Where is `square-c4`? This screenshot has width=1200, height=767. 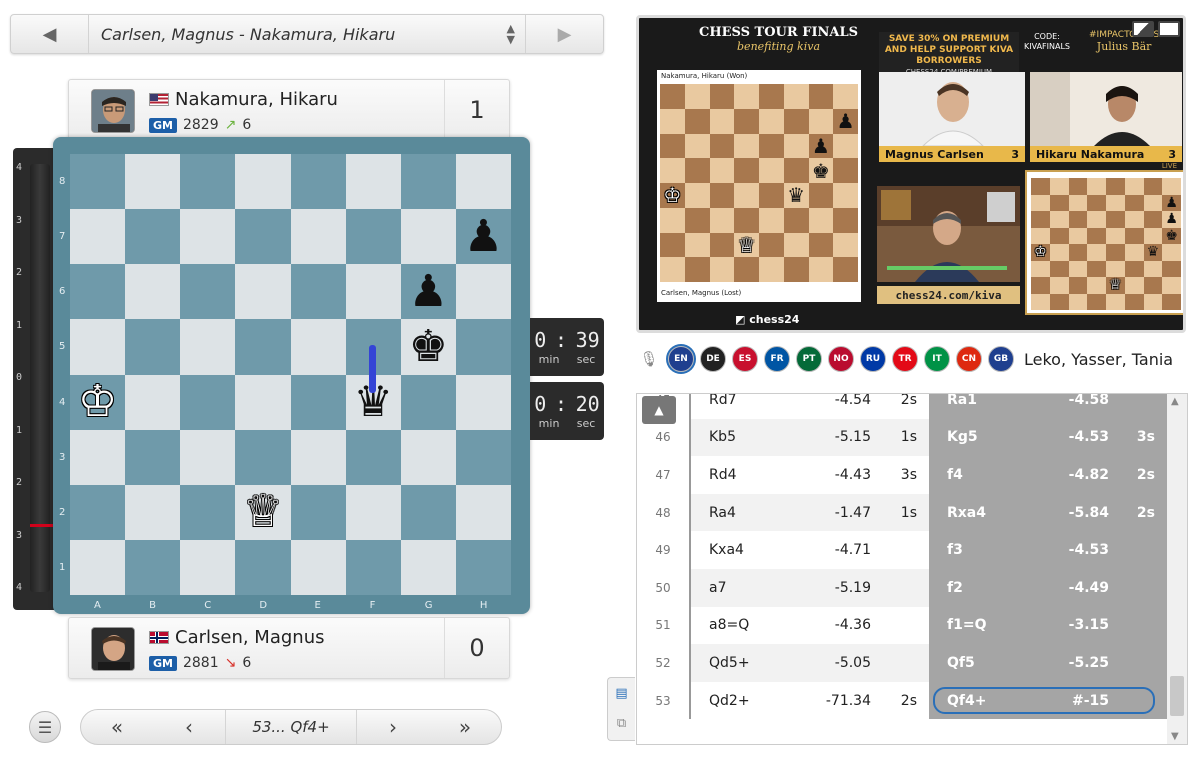 square-c4 is located at coordinates (208, 402).